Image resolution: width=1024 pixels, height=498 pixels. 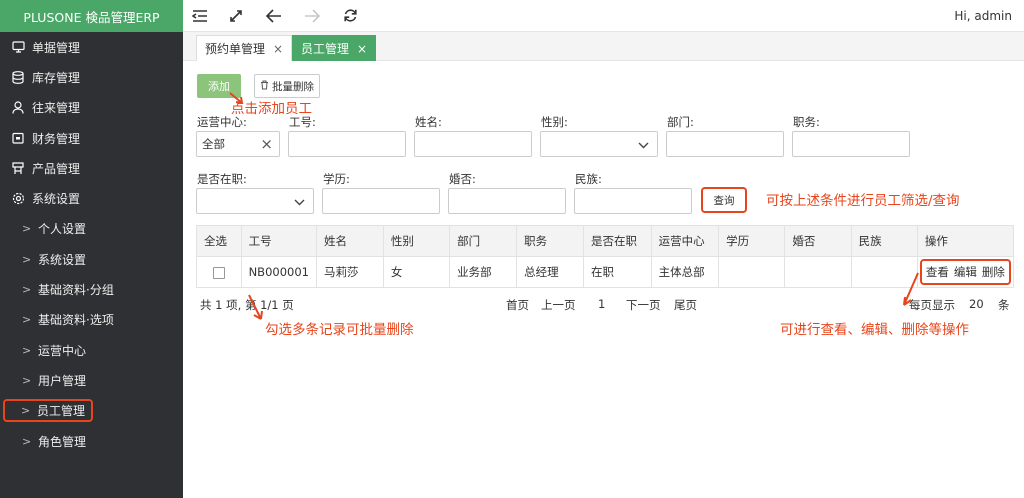 I want to click on cell-operations: 查看 编辑 删除, so click(x=965, y=272).